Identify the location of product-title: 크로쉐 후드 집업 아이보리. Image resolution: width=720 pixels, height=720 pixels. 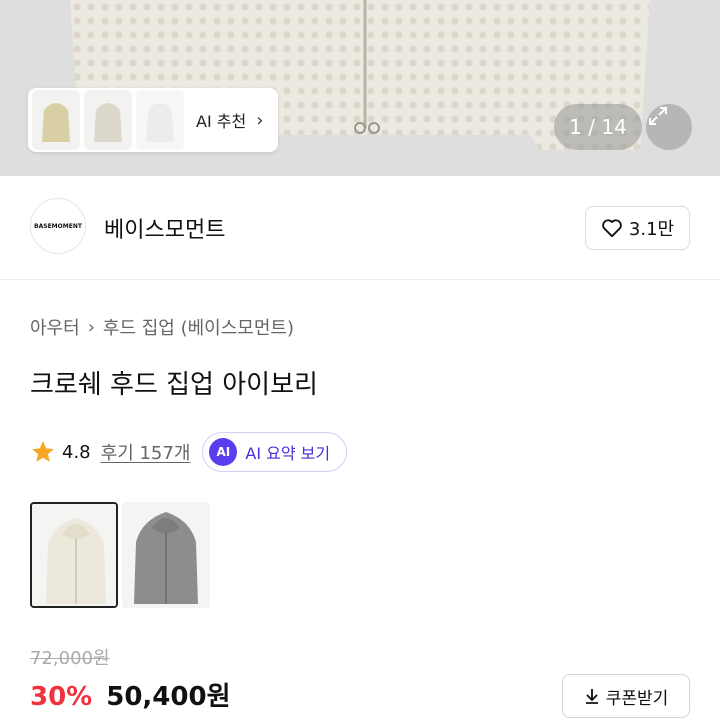
(174, 385).